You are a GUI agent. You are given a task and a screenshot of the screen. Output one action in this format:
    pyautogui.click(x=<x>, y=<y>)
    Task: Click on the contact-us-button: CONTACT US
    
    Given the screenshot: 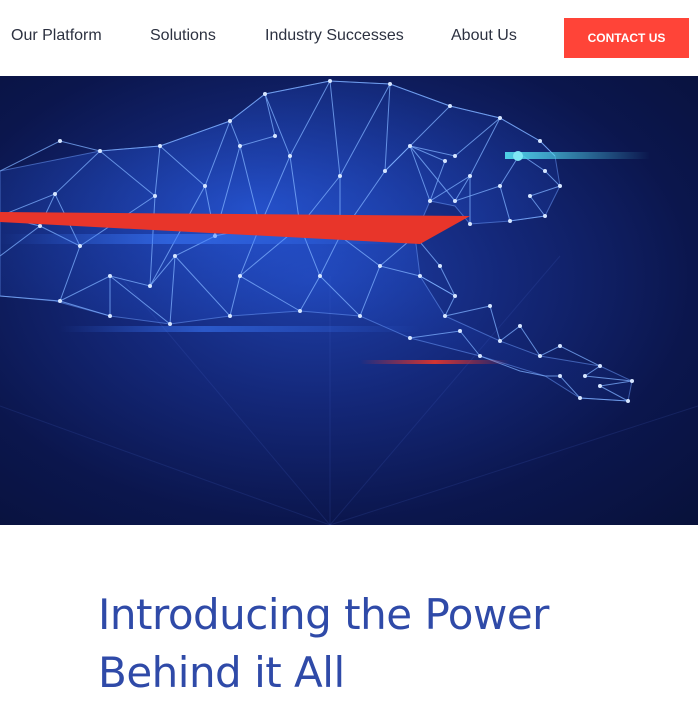 What is the action you would take?
    pyautogui.click(x=626, y=38)
    